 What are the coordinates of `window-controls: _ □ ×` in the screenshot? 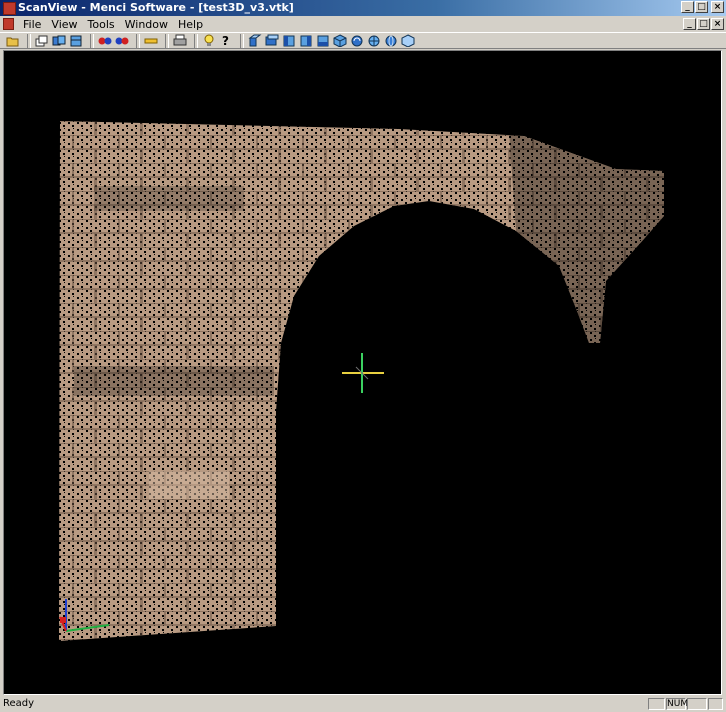 It's located at (702, 7).